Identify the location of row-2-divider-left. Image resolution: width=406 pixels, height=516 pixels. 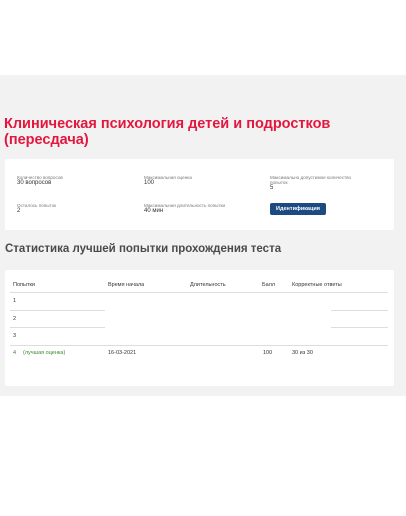
(57, 327).